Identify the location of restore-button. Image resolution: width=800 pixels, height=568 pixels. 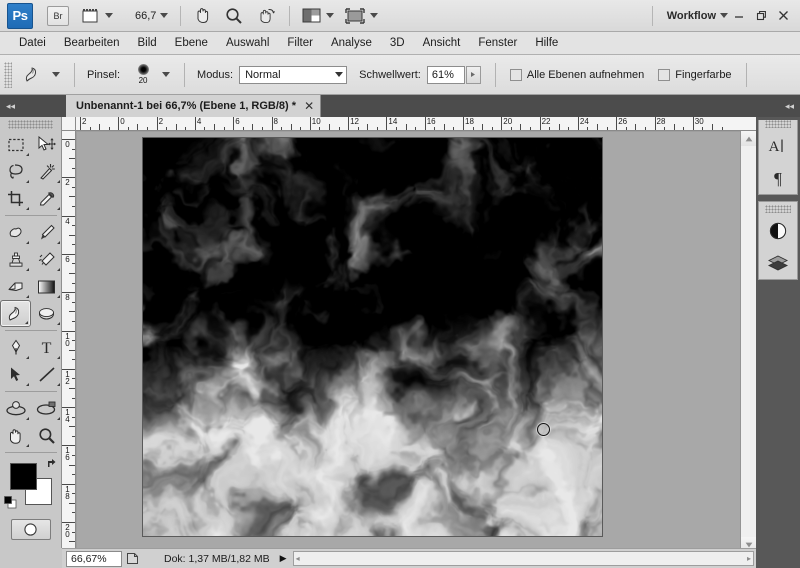
(761, 16).